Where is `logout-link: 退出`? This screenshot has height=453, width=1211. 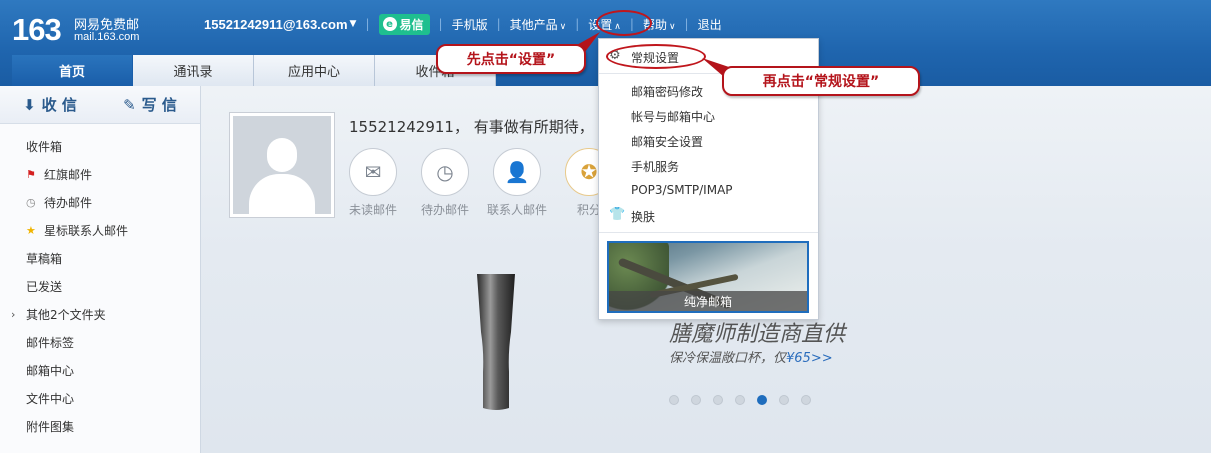
logout-link: 退出 is located at coordinates (710, 24).